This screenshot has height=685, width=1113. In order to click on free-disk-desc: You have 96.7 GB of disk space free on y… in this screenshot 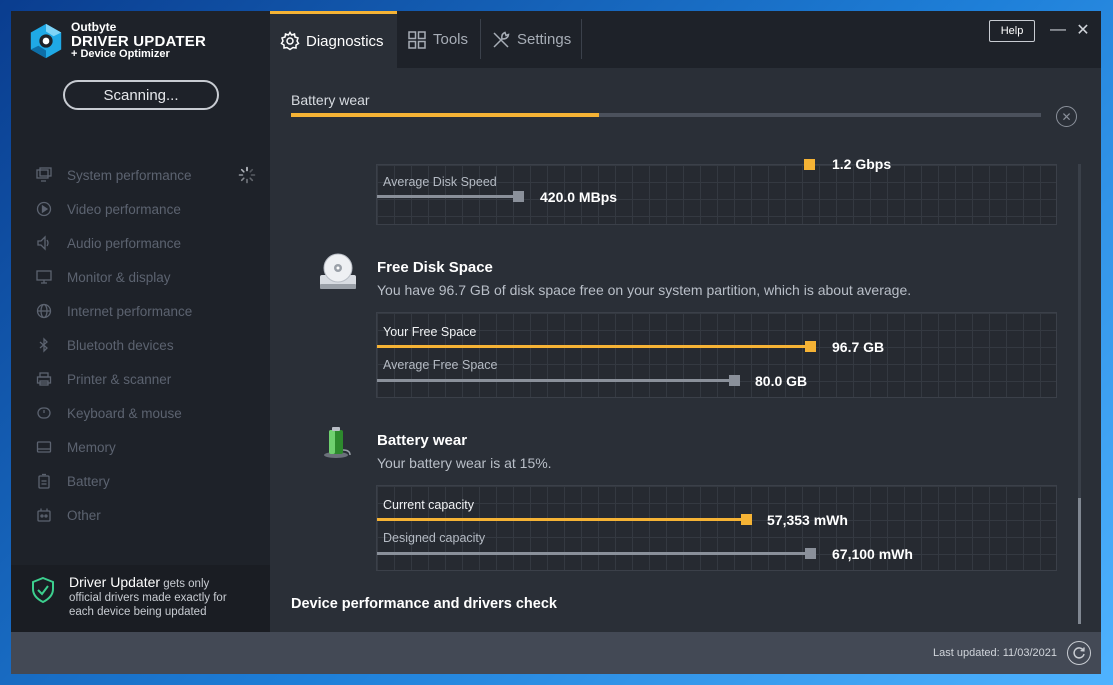, I will do `click(644, 290)`.